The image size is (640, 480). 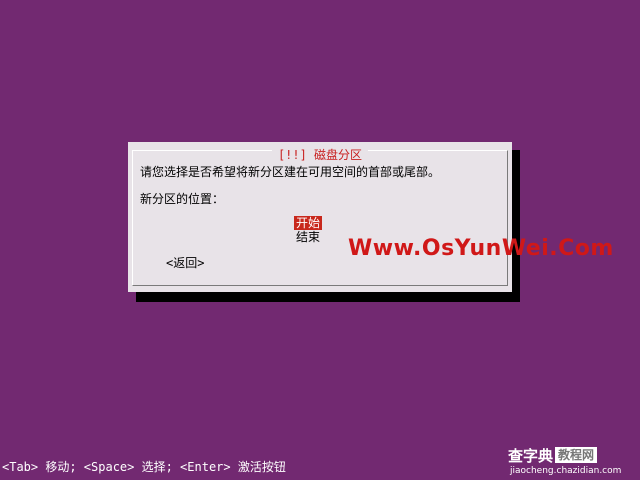 What do you see at coordinates (531, 456) in the screenshot?
I see `site-logo-name: 查字典` at bounding box center [531, 456].